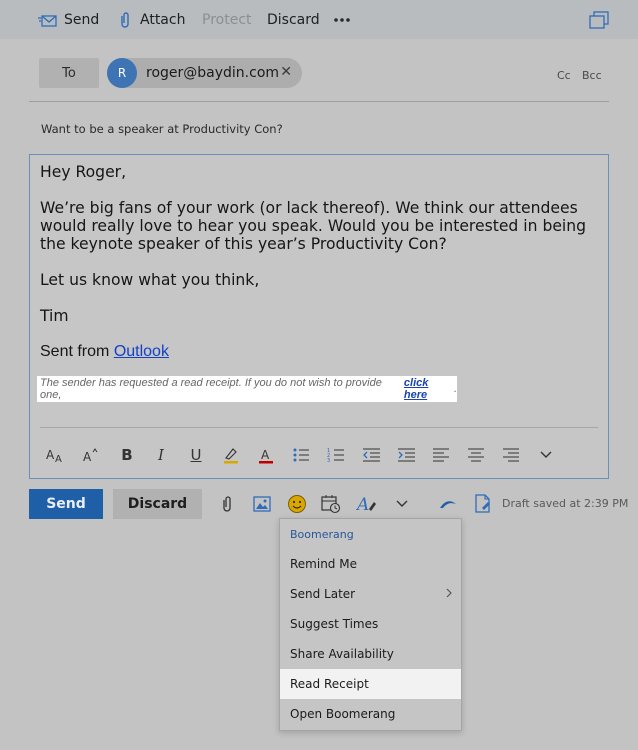 This screenshot has height=750, width=638. What do you see at coordinates (343, 714) in the screenshot?
I see `menu-item-label: Open Boomerang` at bounding box center [343, 714].